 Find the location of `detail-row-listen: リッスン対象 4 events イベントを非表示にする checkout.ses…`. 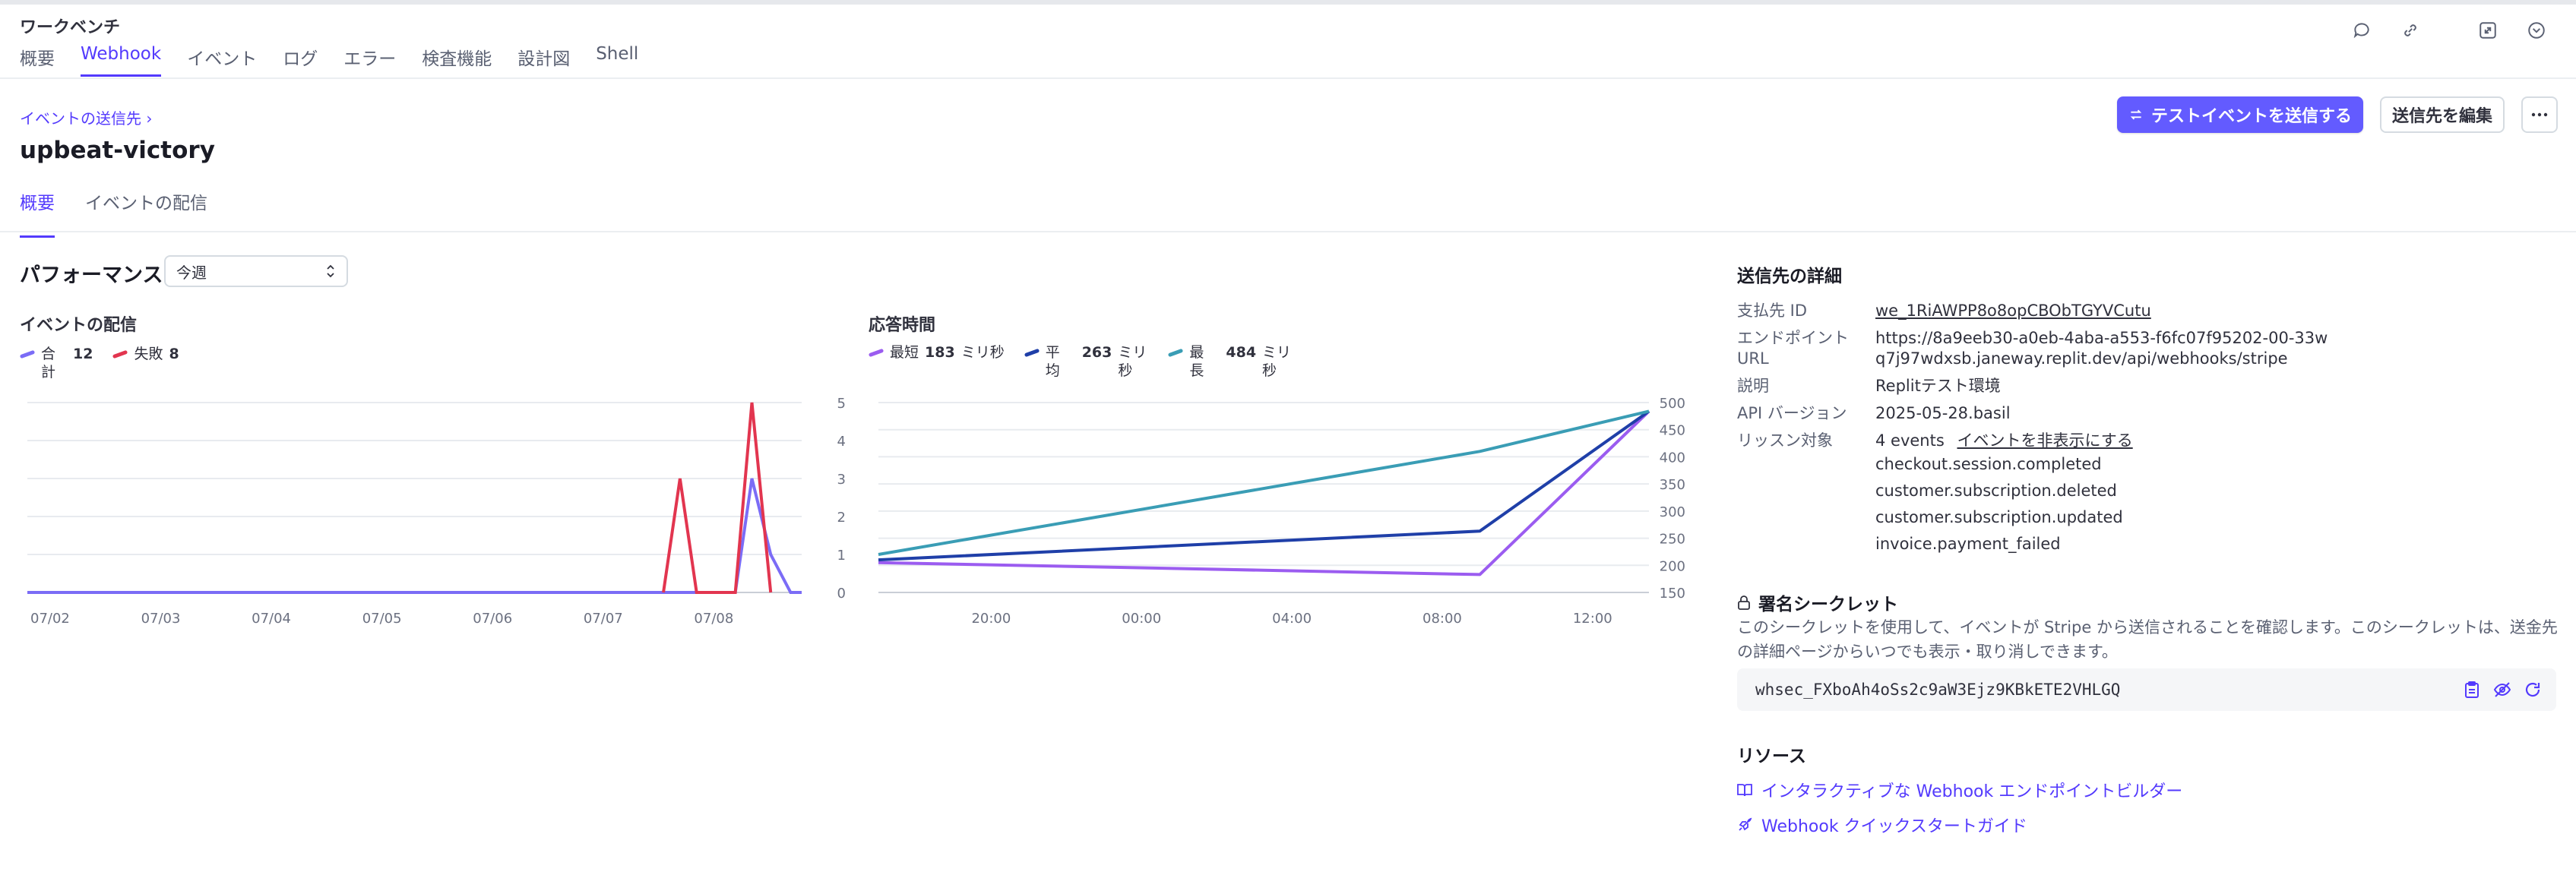

detail-row-listen: リッスン対象 4 events イベントを非表示にする checkout.ses… is located at coordinates (2147, 495).